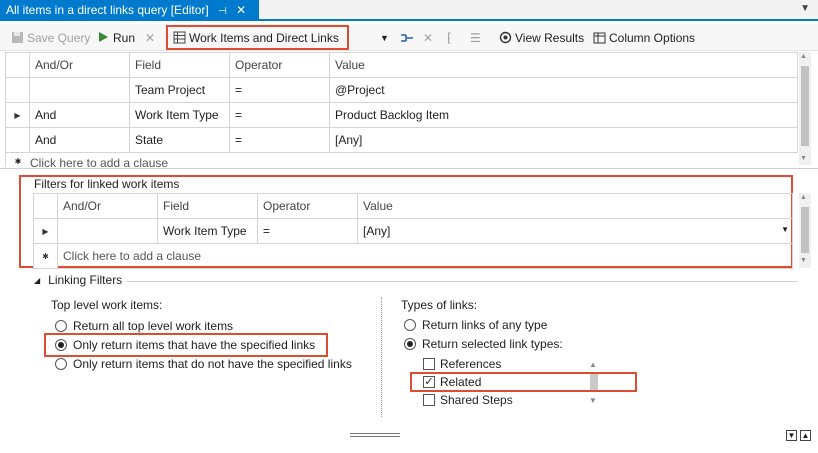 Image resolution: width=818 pixels, height=453 pixels. I want to click on radio-return-all: Return all top level work items, so click(144, 326).